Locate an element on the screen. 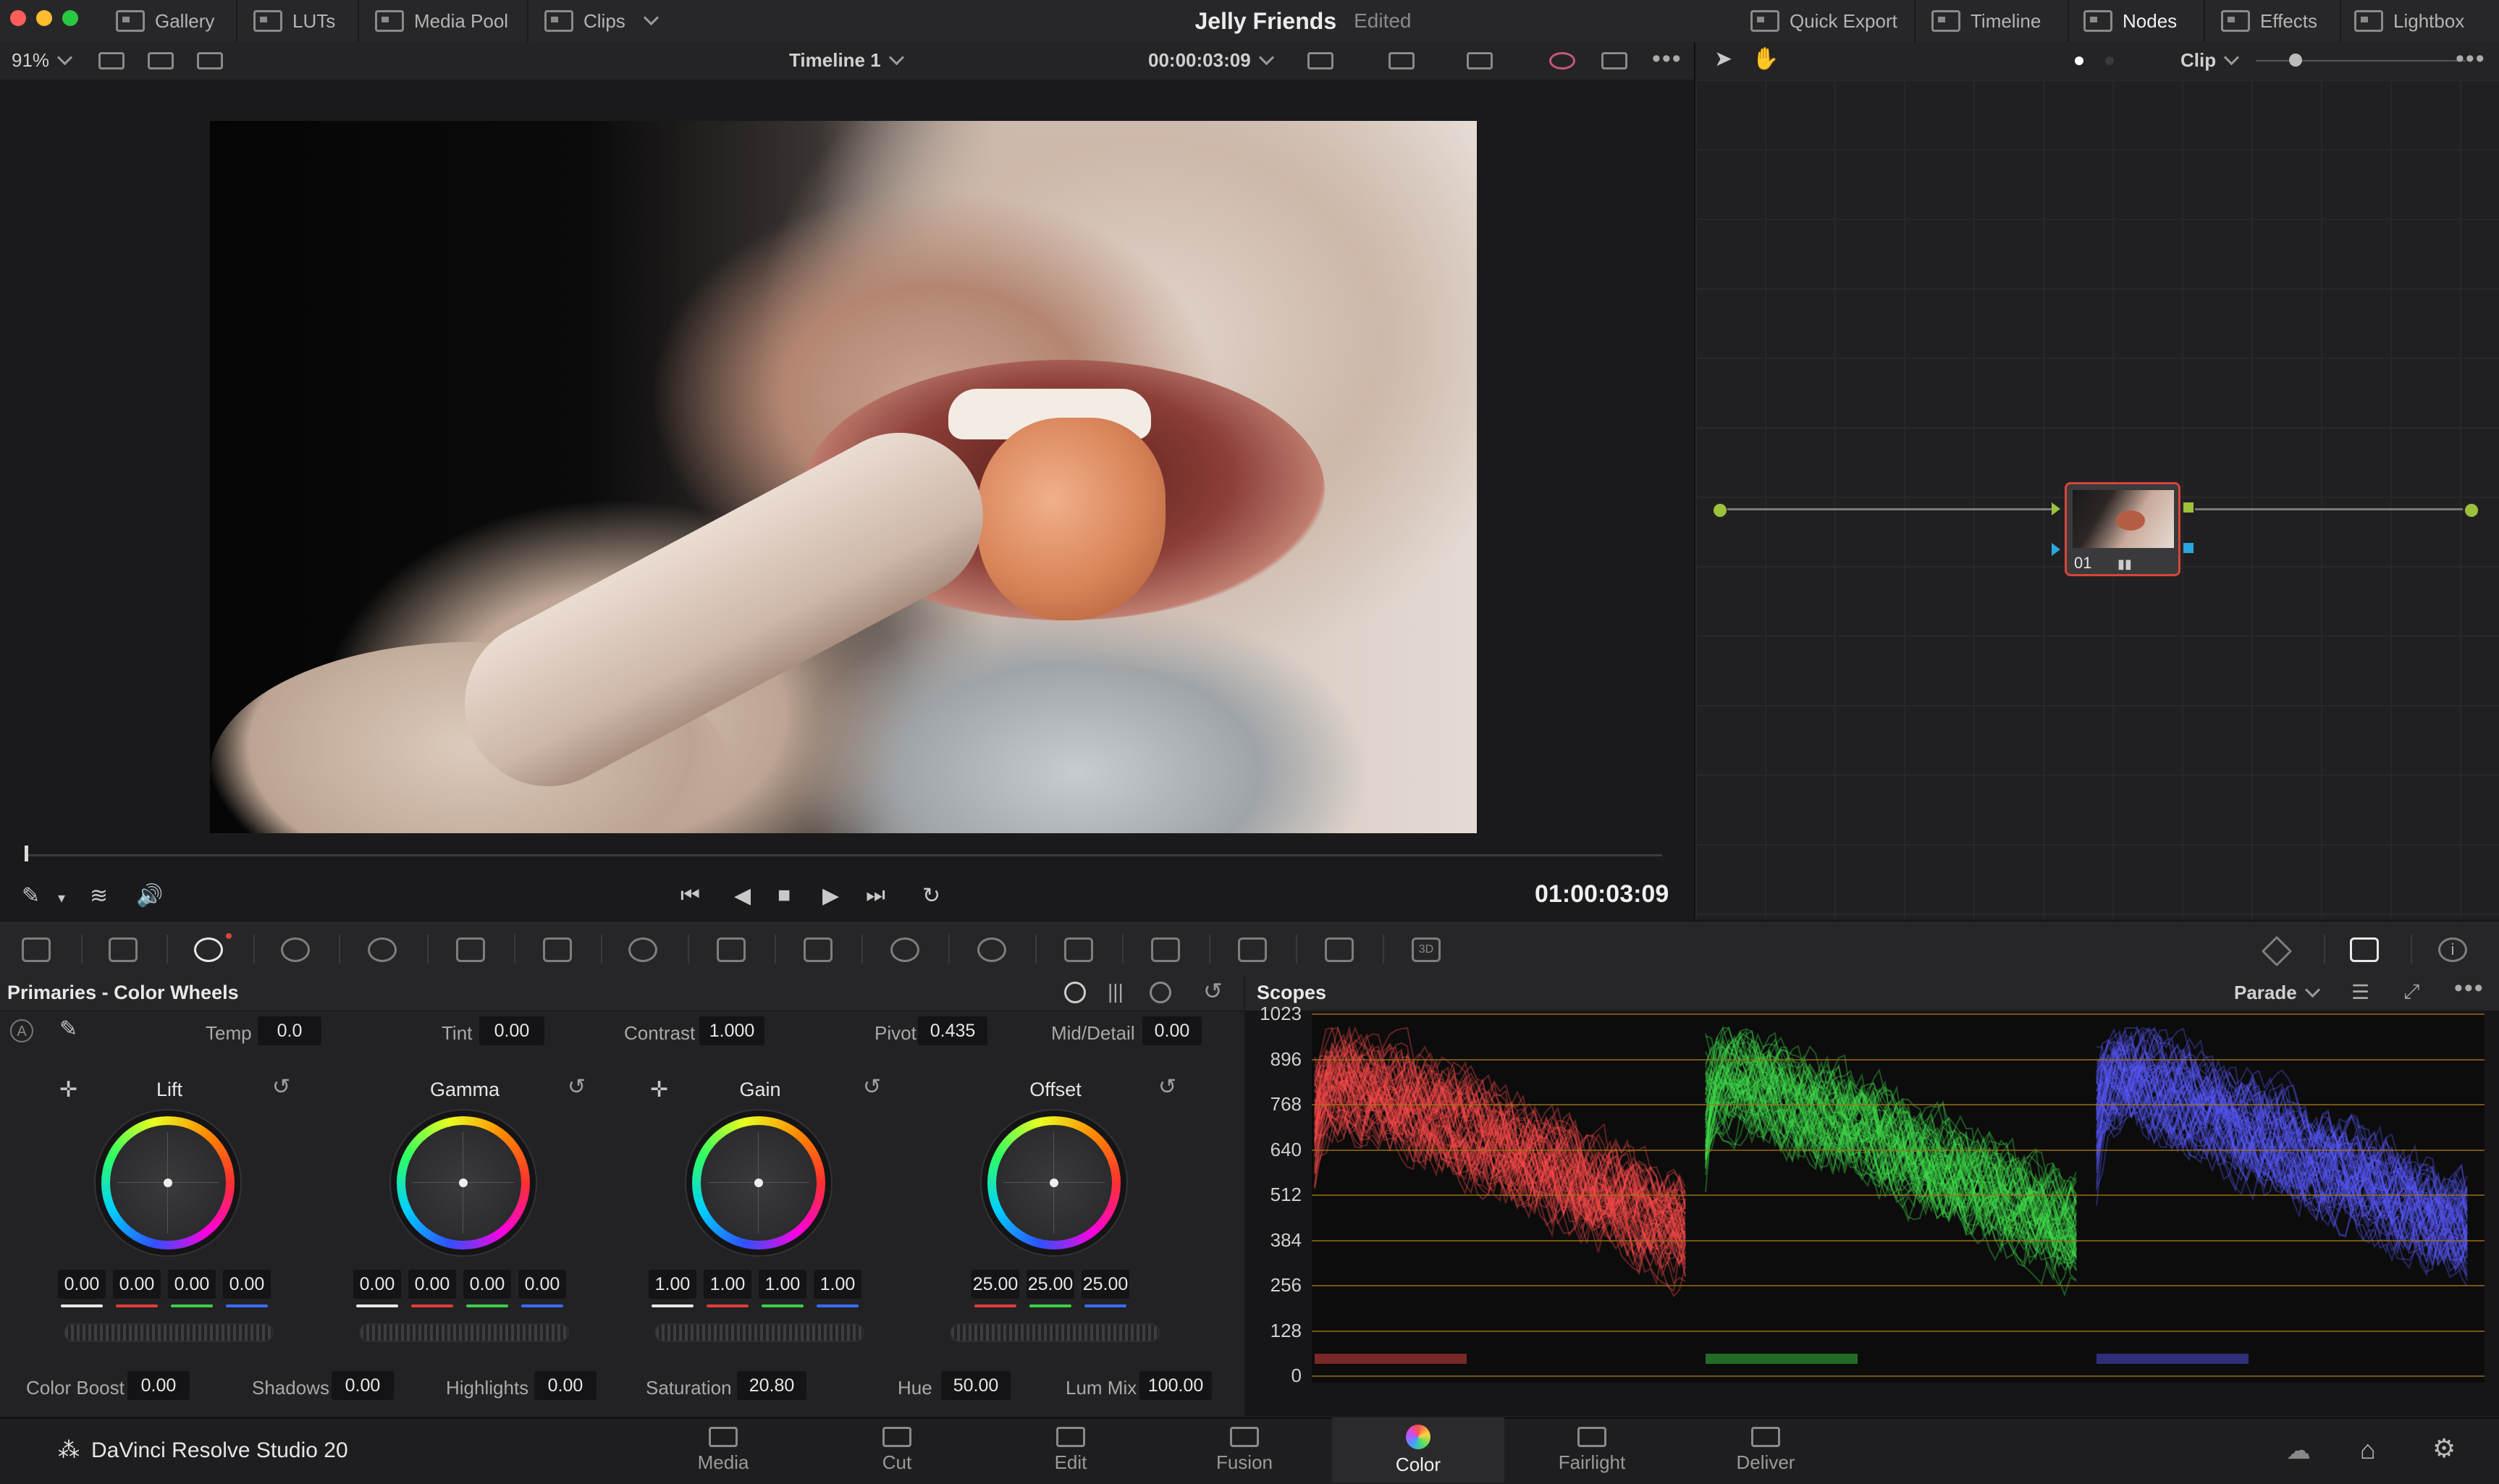 The width and height of the screenshot is (2499, 1484). white-balance-picker-icon: ✎ is located at coordinates (68, 1029).